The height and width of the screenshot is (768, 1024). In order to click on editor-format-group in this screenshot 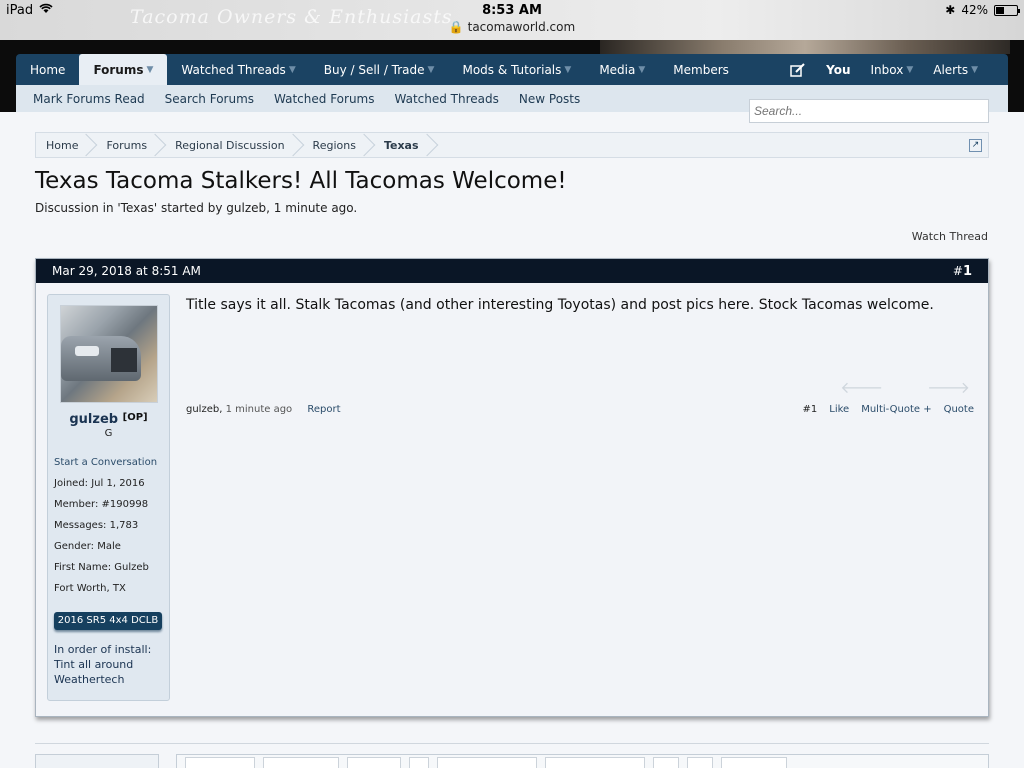, I will do `click(220, 762)`.